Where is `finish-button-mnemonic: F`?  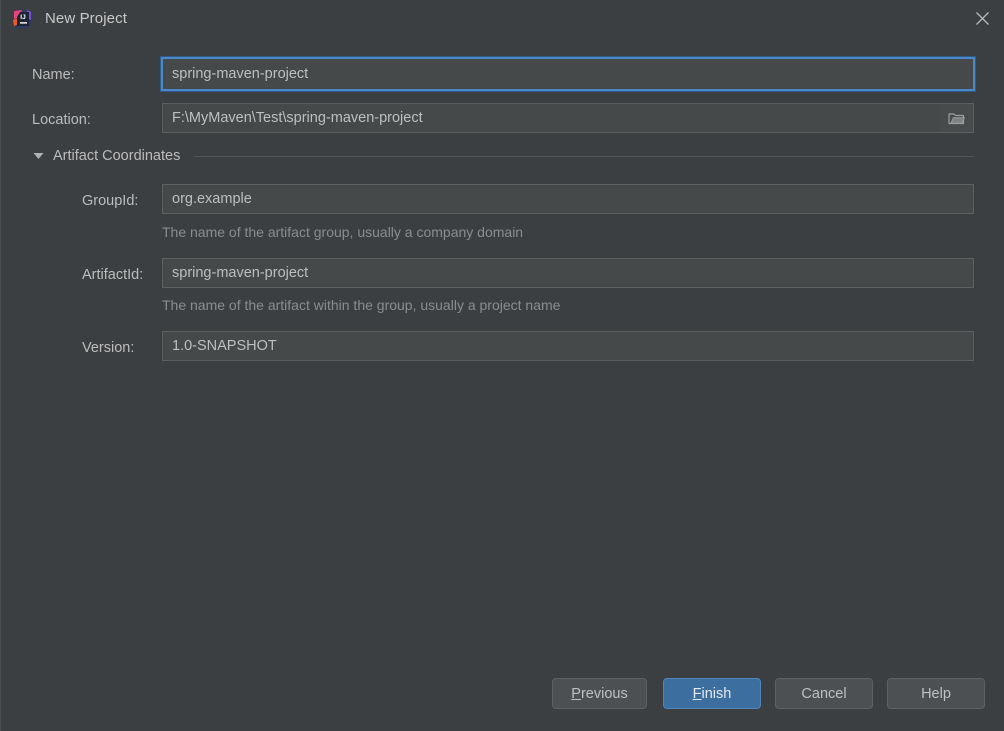 finish-button-mnemonic: F is located at coordinates (697, 693).